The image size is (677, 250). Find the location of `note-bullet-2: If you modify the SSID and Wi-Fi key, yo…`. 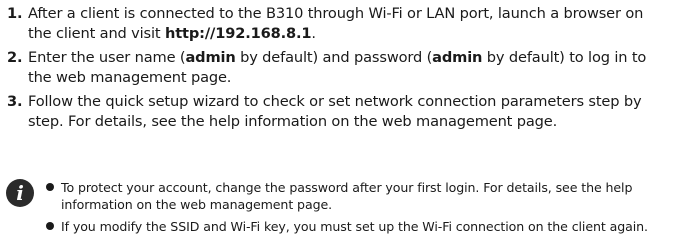

note-bullet-2: If you modify the SSID and Wi-Fi key, yo… is located at coordinates (358, 226).